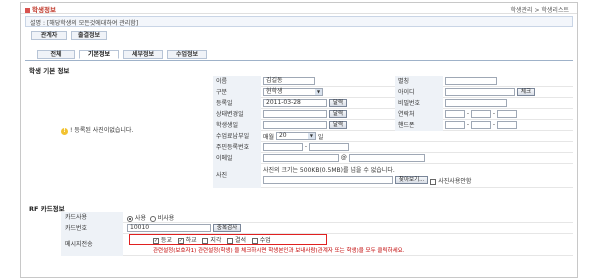 Image resolution: width=600 pixels, height=280 pixels. Describe the element at coordinates (289, 81) in the screenshot. I see `name-input: 김길동` at that location.